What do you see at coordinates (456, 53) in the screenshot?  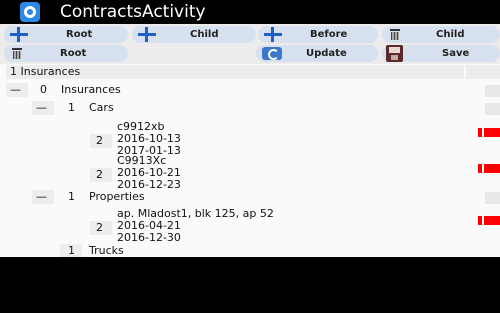 I see `save-label: Save` at bounding box center [456, 53].